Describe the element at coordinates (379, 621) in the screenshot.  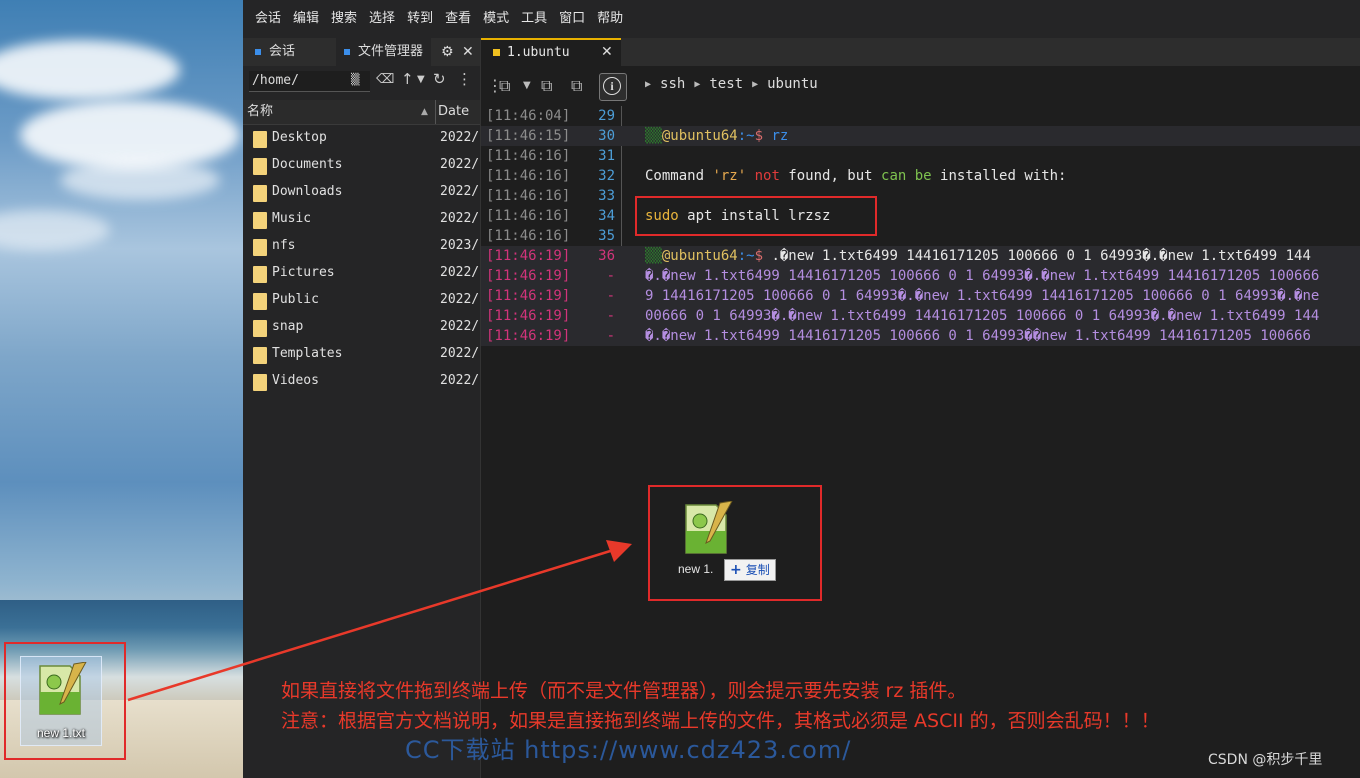
I see `drag-arrow` at that location.